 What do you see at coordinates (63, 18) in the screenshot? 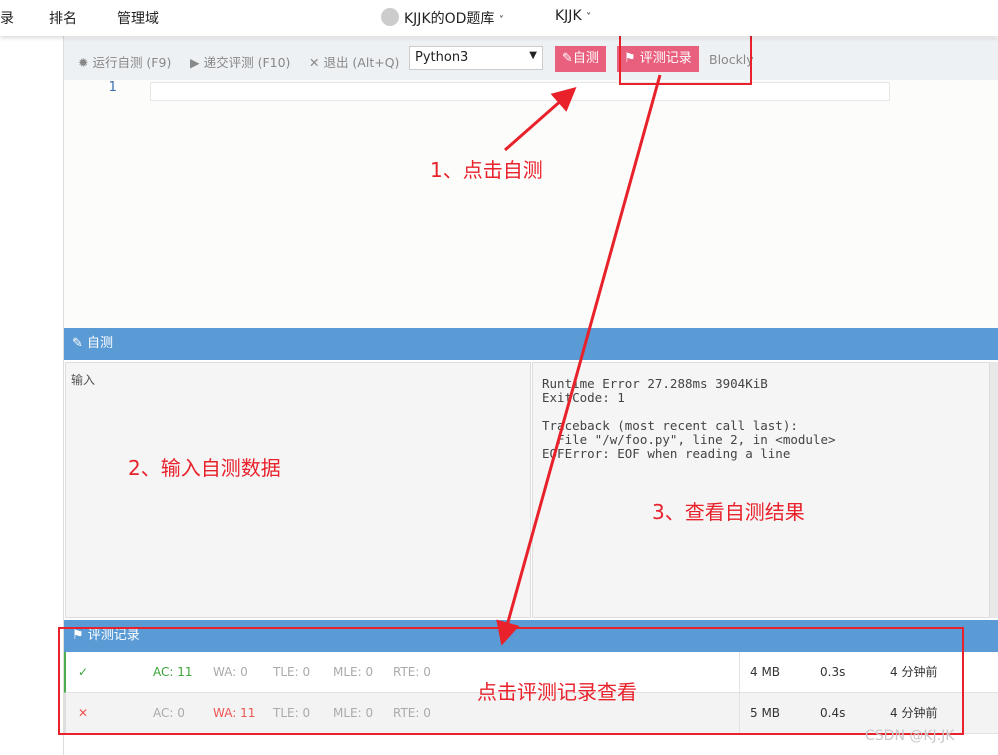
I see `nav-item-ranking: 排名` at bounding box center [63, 18].